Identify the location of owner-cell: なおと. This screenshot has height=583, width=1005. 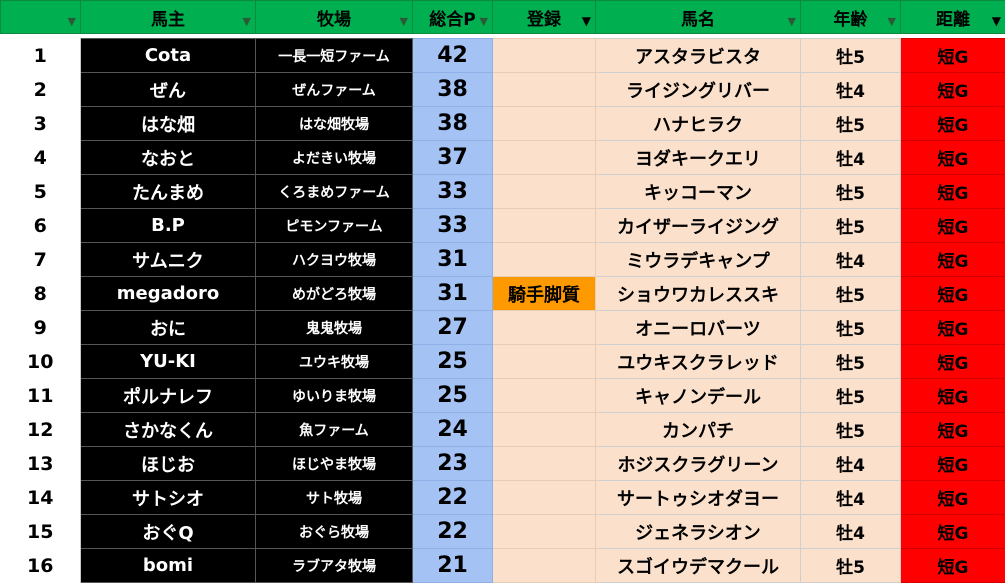
(168, 158).